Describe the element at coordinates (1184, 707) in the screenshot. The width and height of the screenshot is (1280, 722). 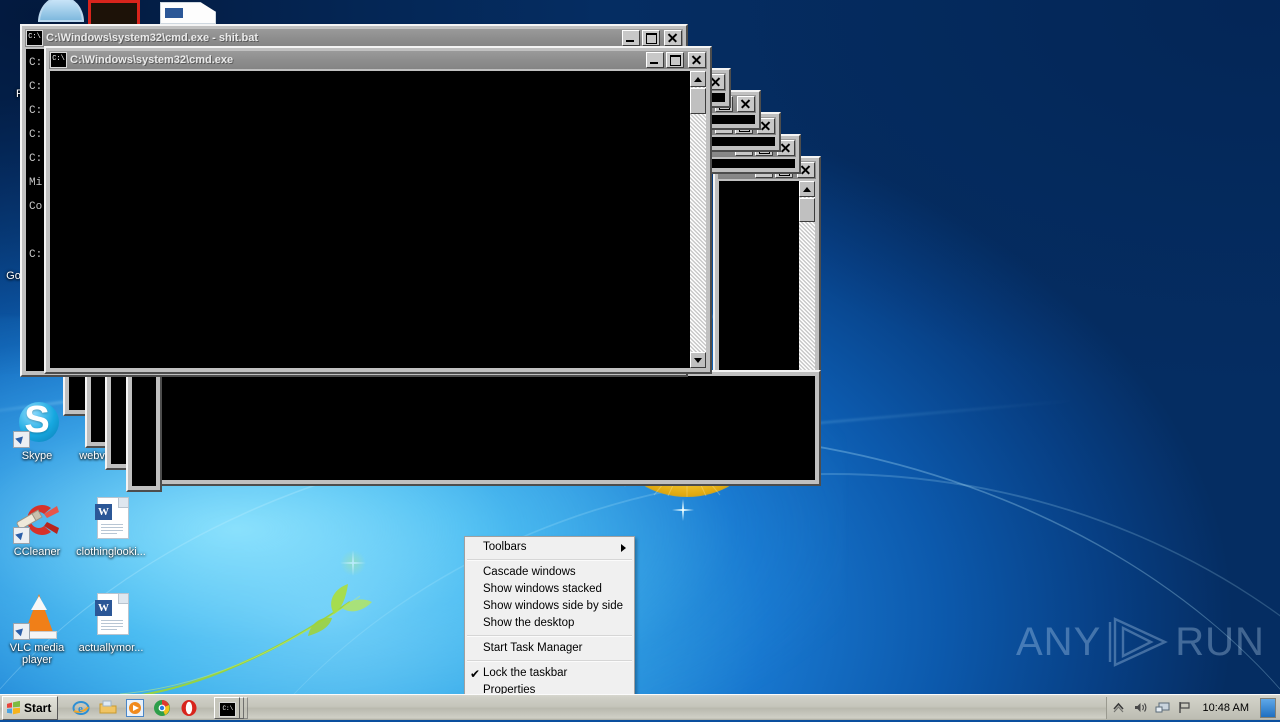
I see `flag-icon` at that location.